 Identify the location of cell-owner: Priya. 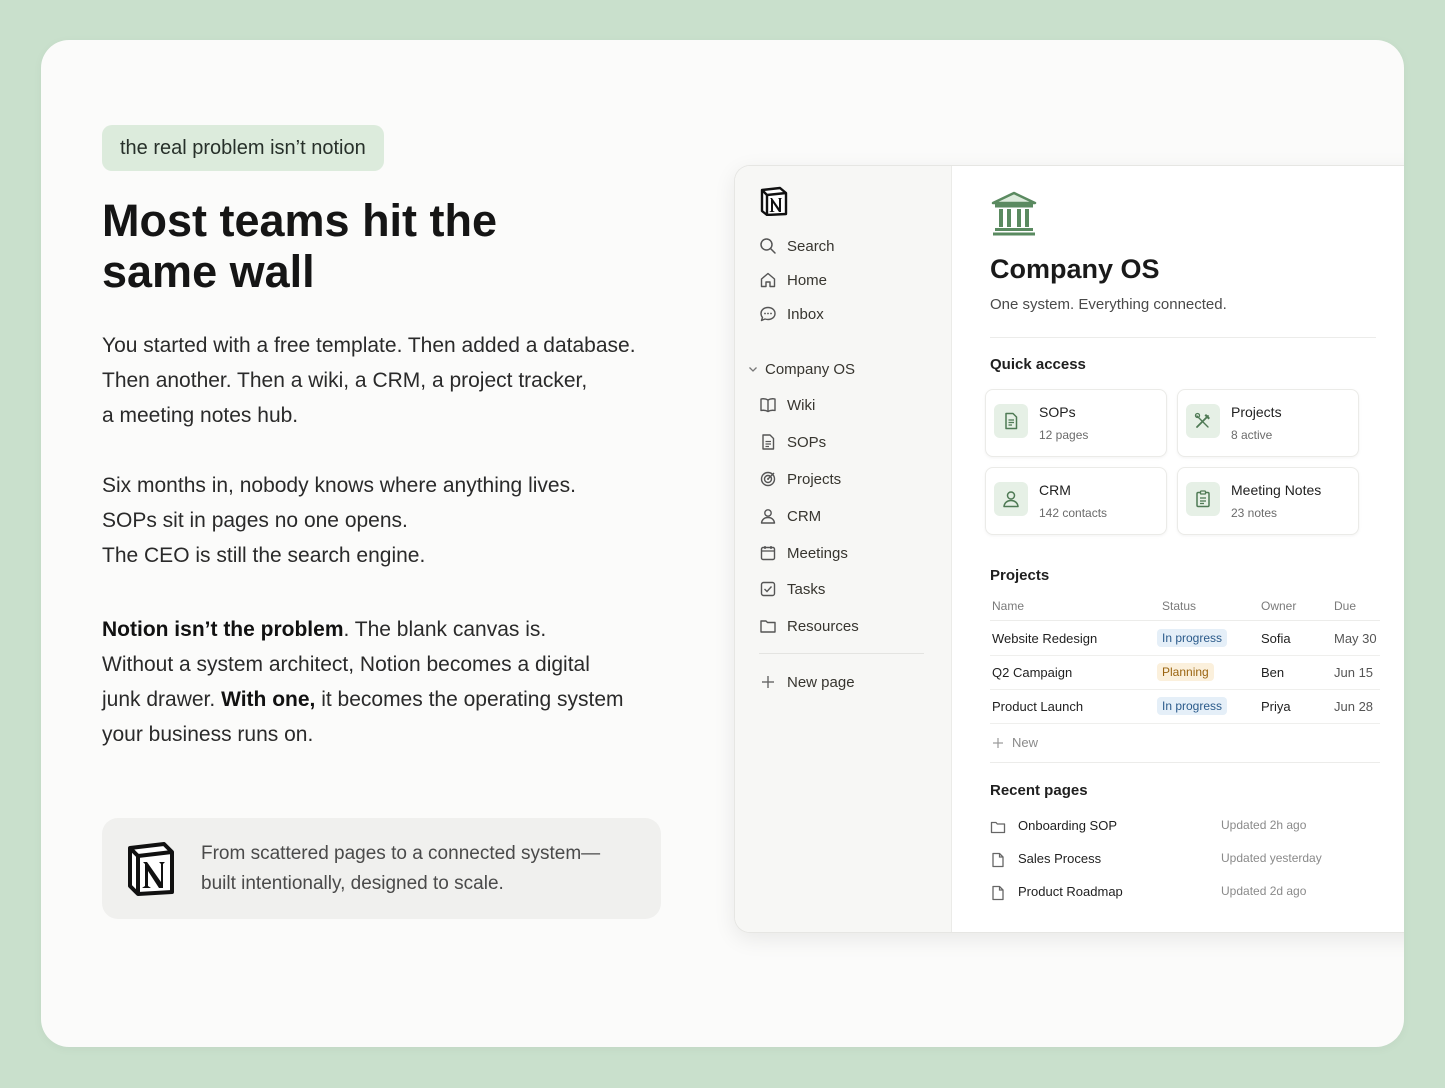
(1276, 706).